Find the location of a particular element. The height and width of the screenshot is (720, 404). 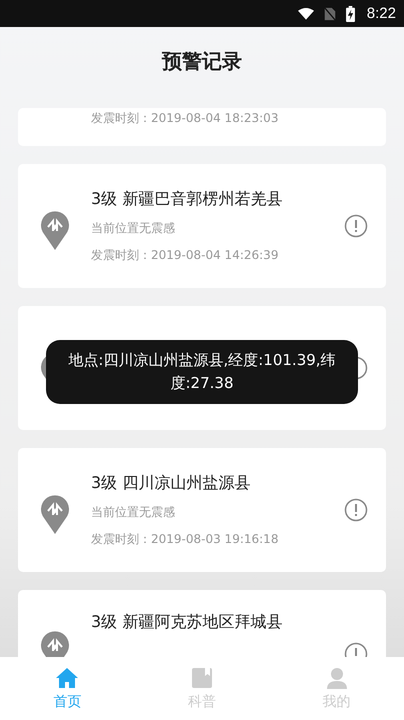

battery-charging-icon is located at coordinates (350, 14).